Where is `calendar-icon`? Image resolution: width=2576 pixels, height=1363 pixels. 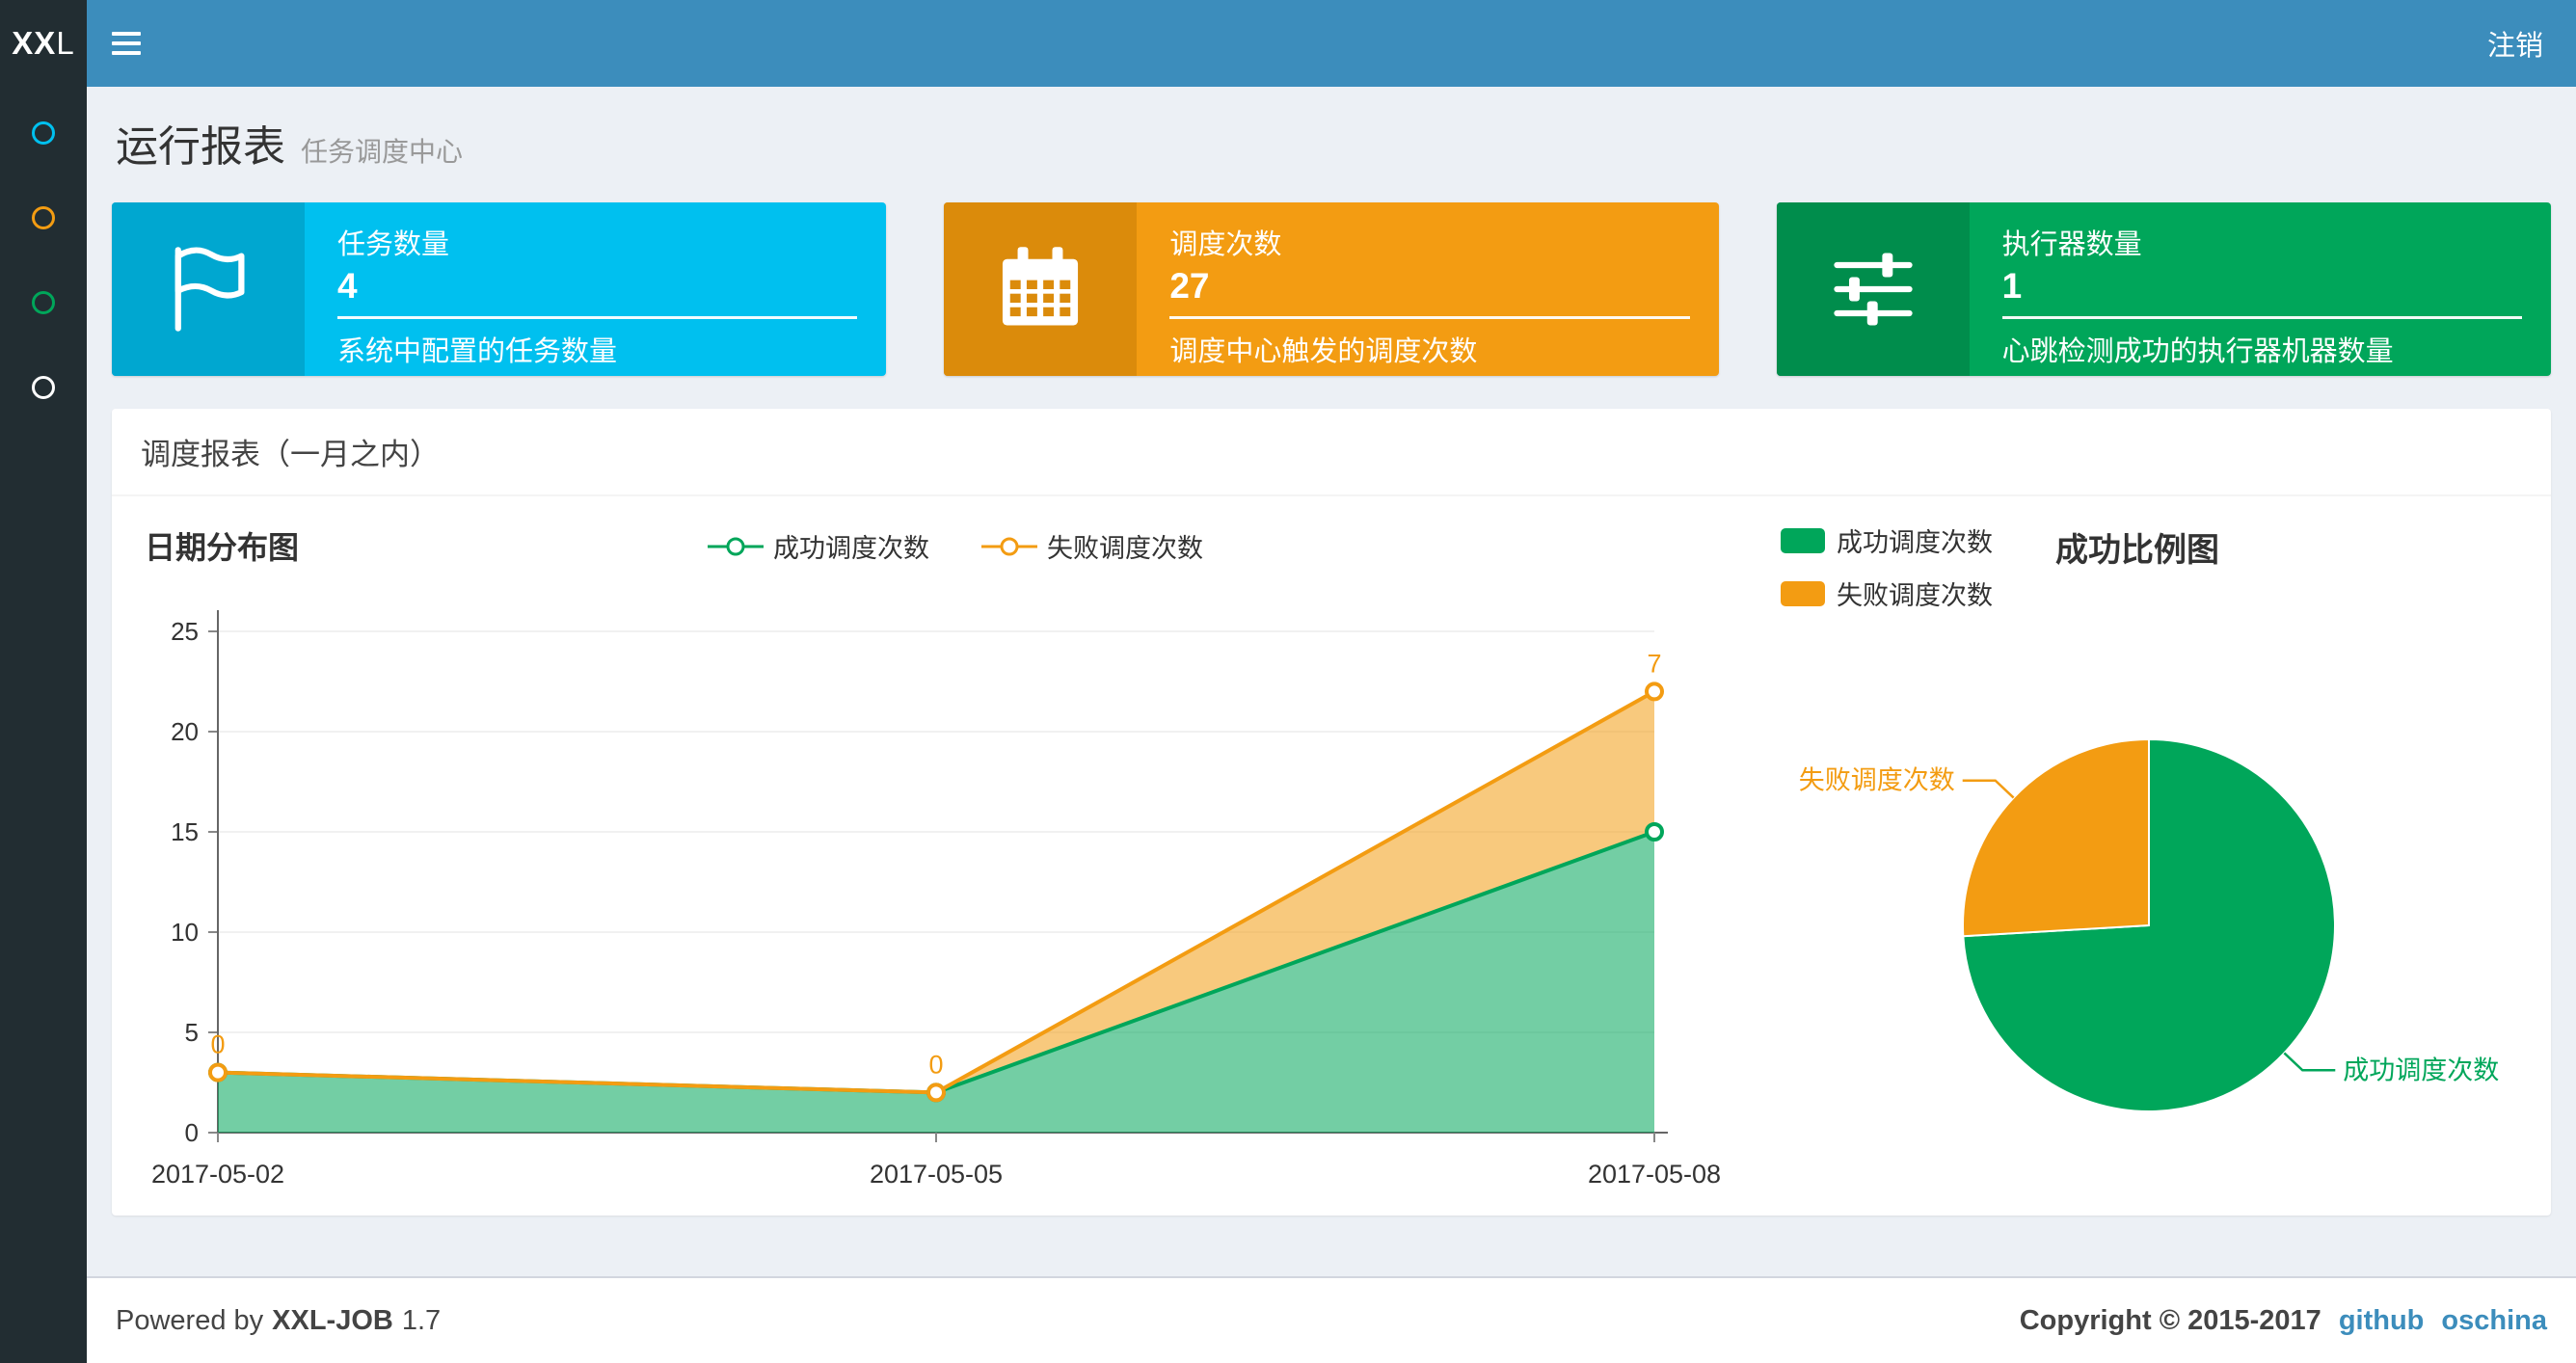 calendar-icon is located at coordinates (1041, 289).